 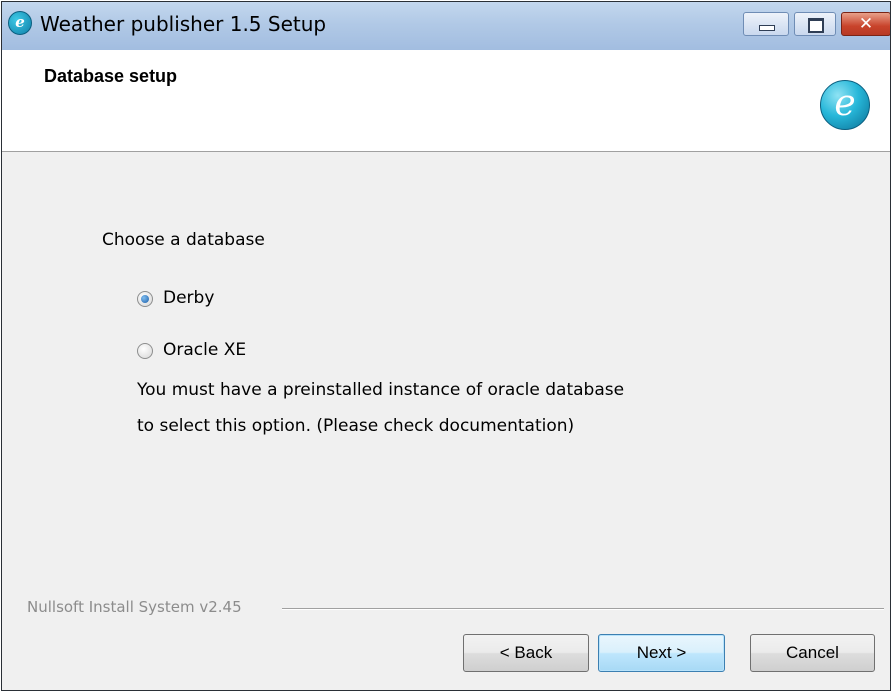 What do you see at coordinates (204, 350) in the screenshot?
I see `radio-label-oracle-xe: Oracle XE` at bounding box center [204, 350].